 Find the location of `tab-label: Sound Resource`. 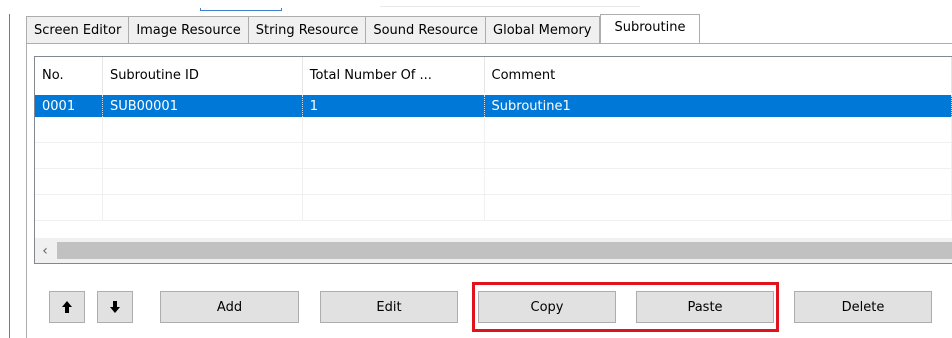

tab-label: Sound Resource is located at coordinates (426, 30).